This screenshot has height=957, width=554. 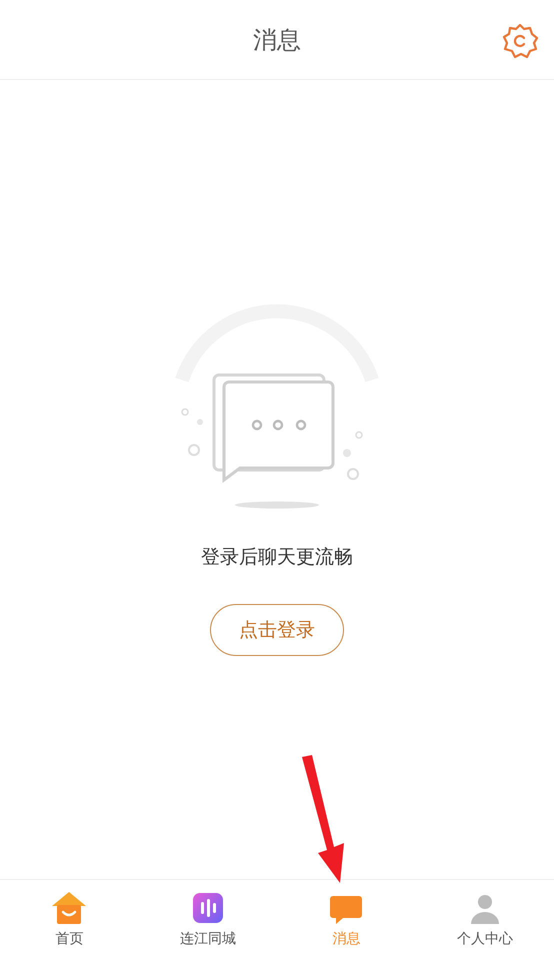 I want to click on tab: 首页, so click(x=69, y=918).